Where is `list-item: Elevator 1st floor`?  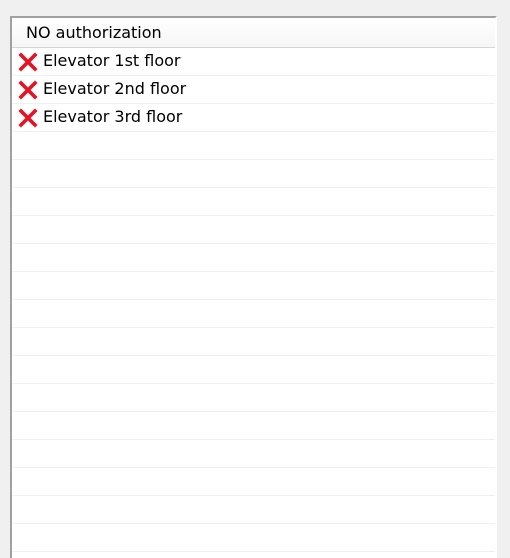
list-item: Elevator 1st floor is located at coordinates (253, 62).